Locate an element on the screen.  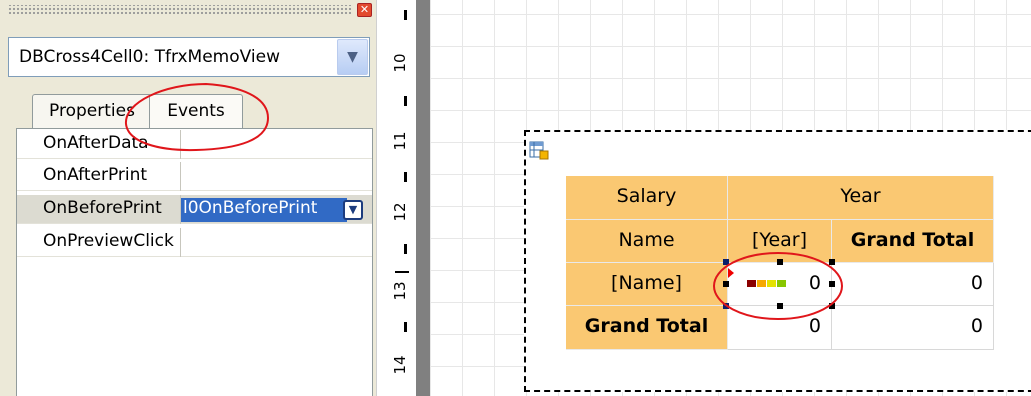
event-row-onpreviewclick: OnPreviewClick is located at coordinates (194, 242).